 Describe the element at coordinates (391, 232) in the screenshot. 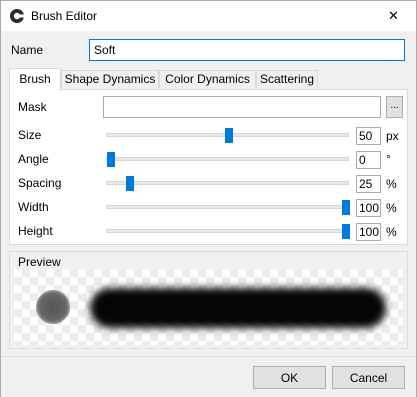

I see `height-unit: %` at that location.